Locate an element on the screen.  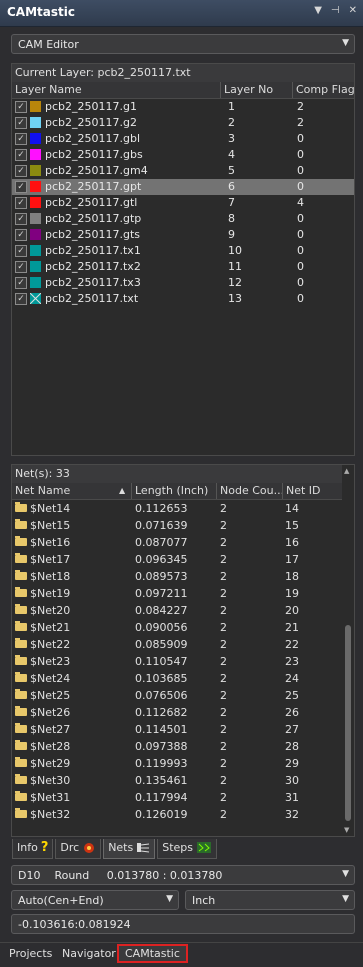
layer-comp-flag: 4 is located at coordinates (300, 202).